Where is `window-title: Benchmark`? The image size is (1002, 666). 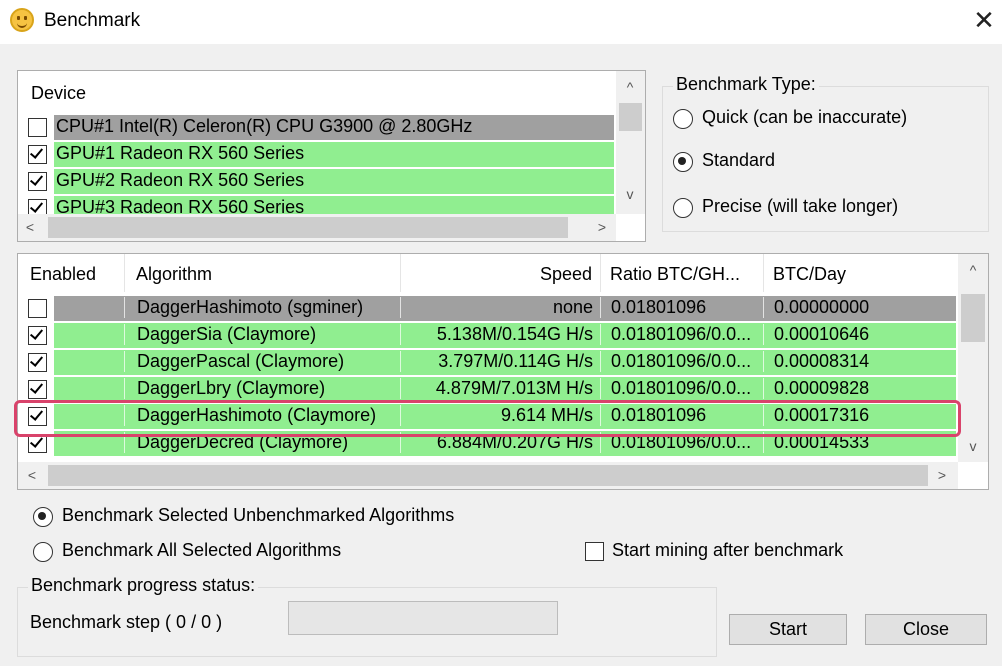 window-title: Benchmark is located at coordinates (92, 20).